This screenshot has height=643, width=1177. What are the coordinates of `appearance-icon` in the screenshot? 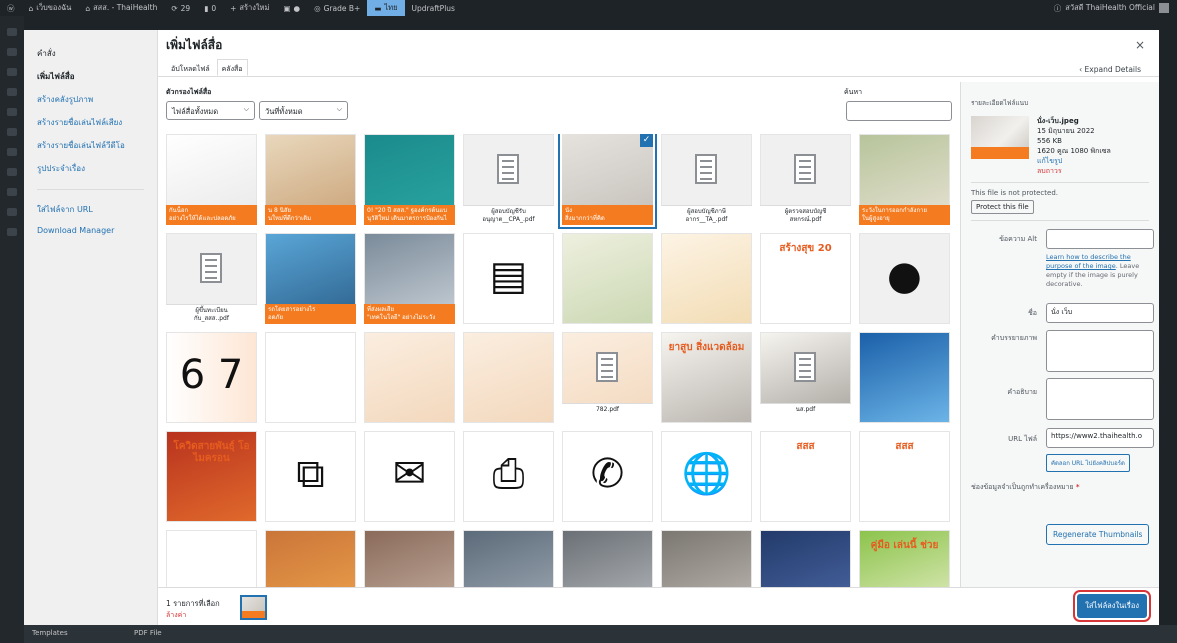 It's located at (12, 132).